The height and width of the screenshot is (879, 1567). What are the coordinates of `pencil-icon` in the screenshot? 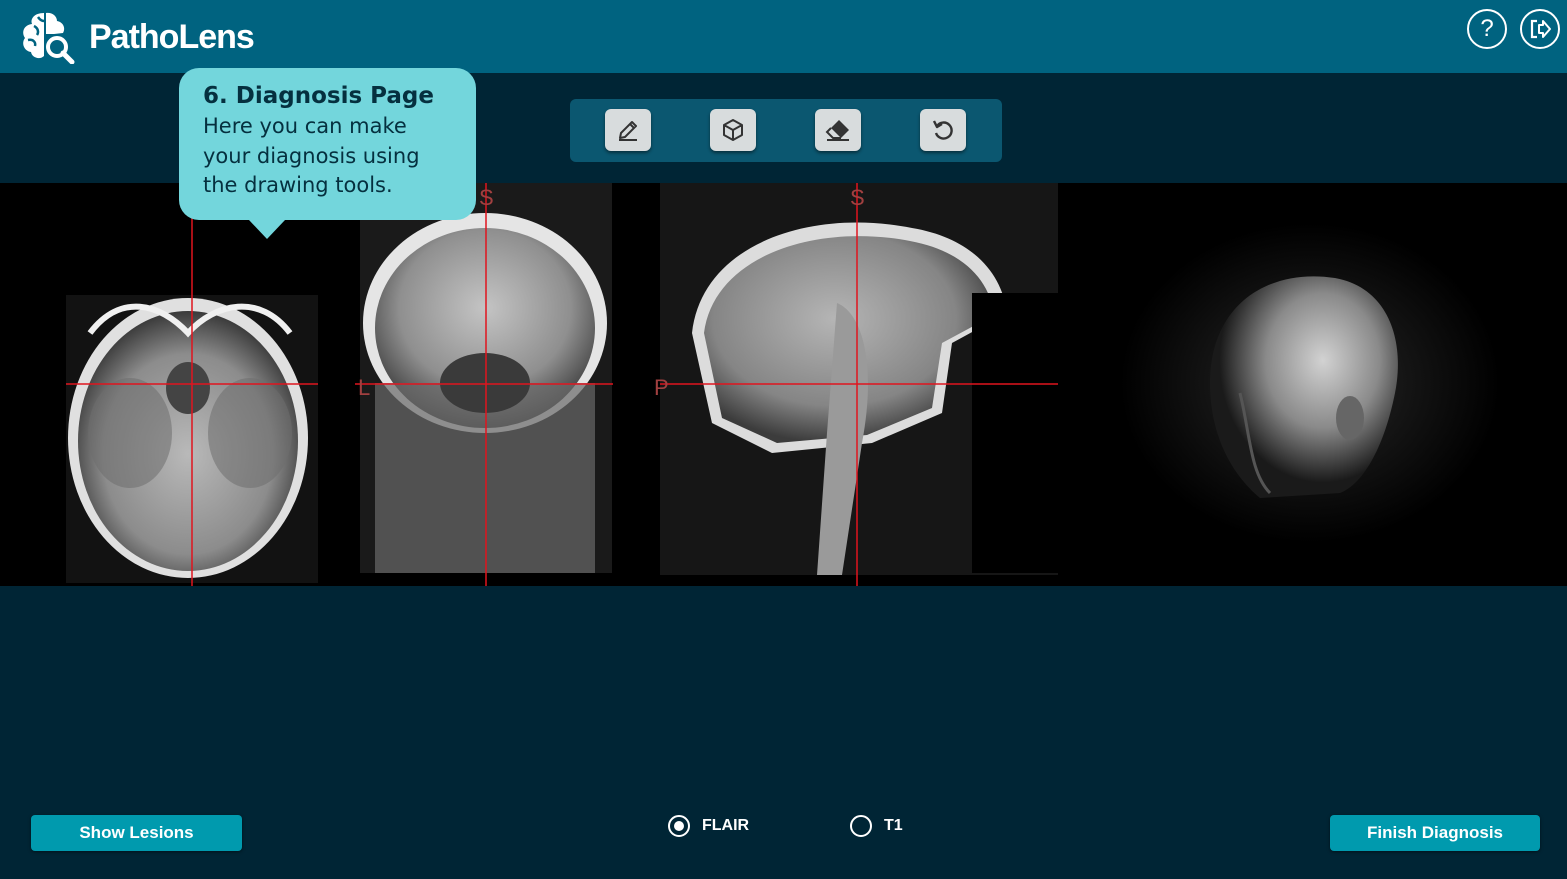 It's located at (628, 131).